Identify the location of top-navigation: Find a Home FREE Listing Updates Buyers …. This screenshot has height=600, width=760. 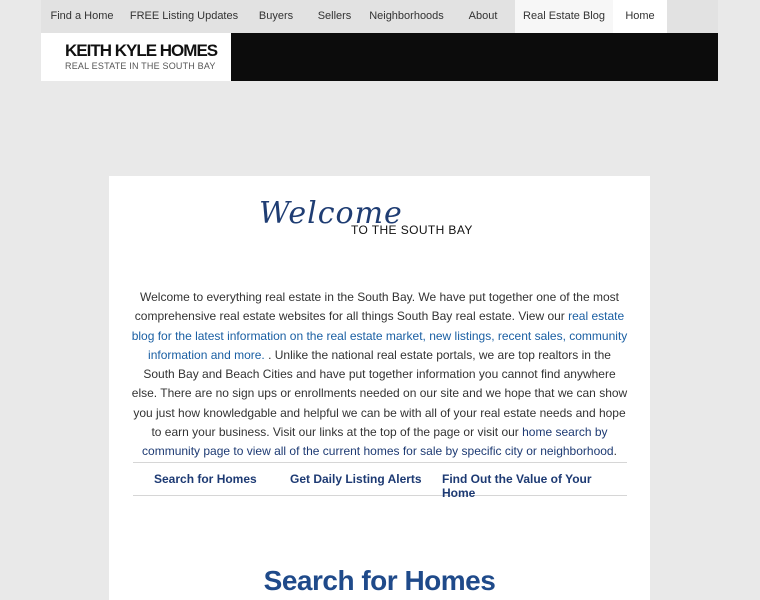
(379, 16).